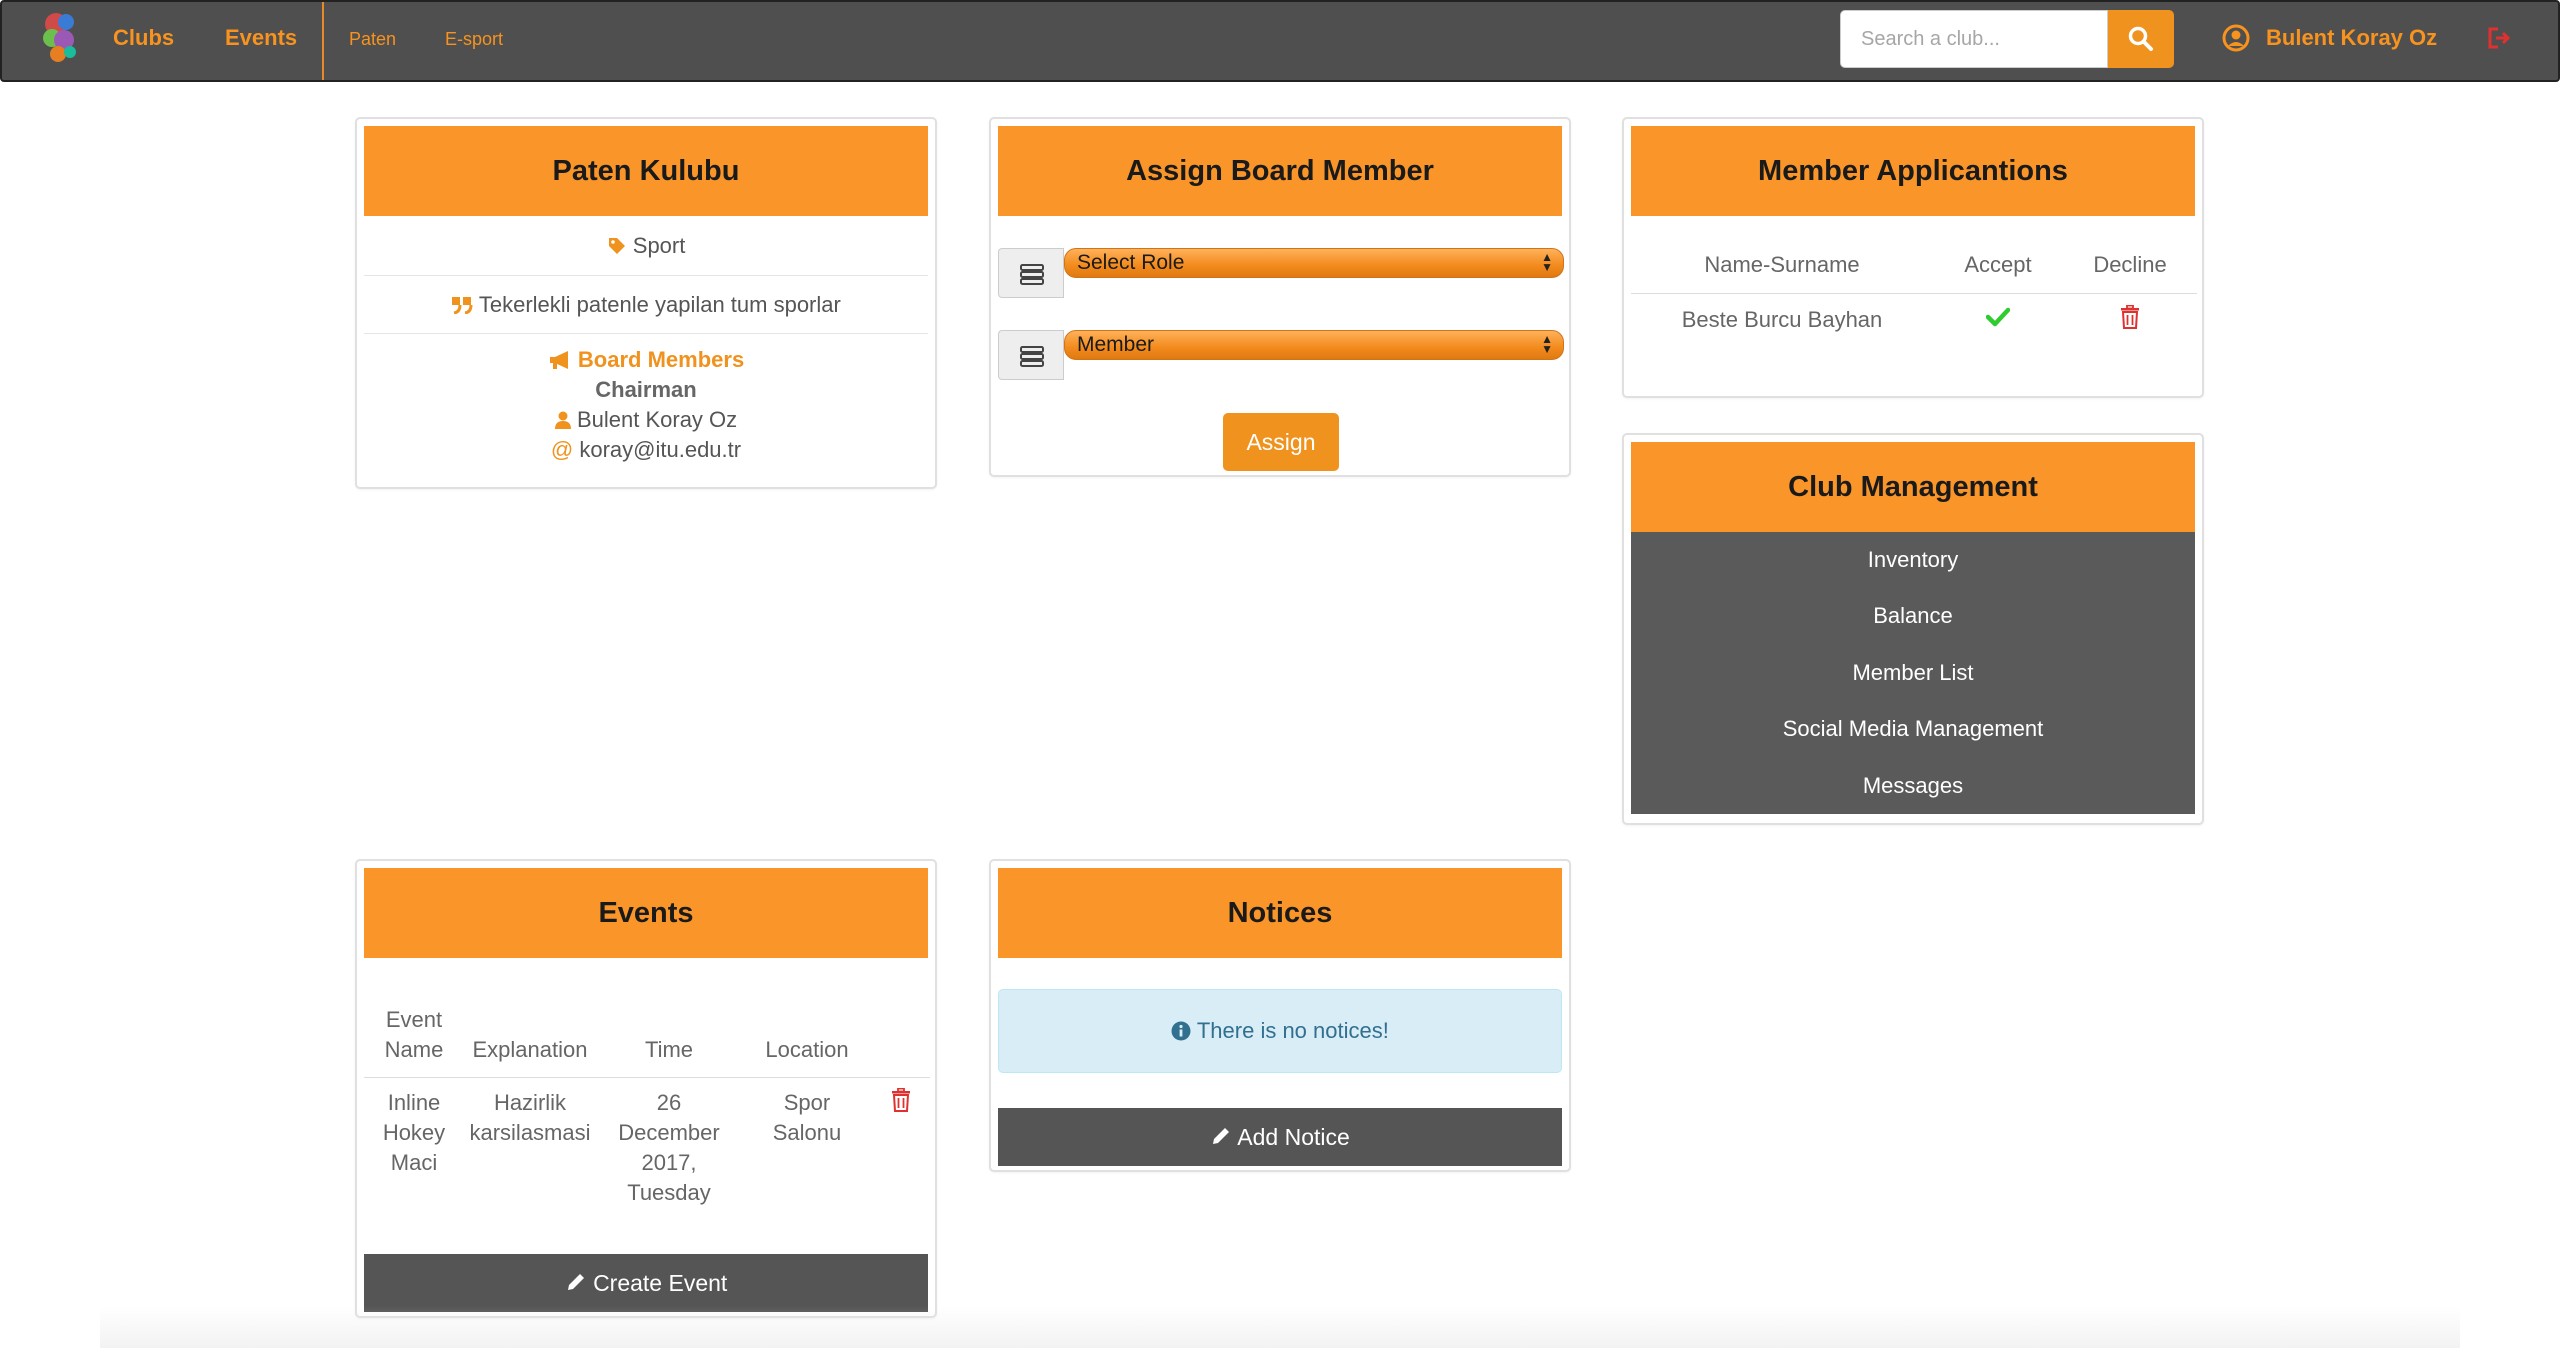 The image size is (2560, 1348). Describe the element at coordinates (616, 246) in the screenshot. I see `tag-icon` at that location.